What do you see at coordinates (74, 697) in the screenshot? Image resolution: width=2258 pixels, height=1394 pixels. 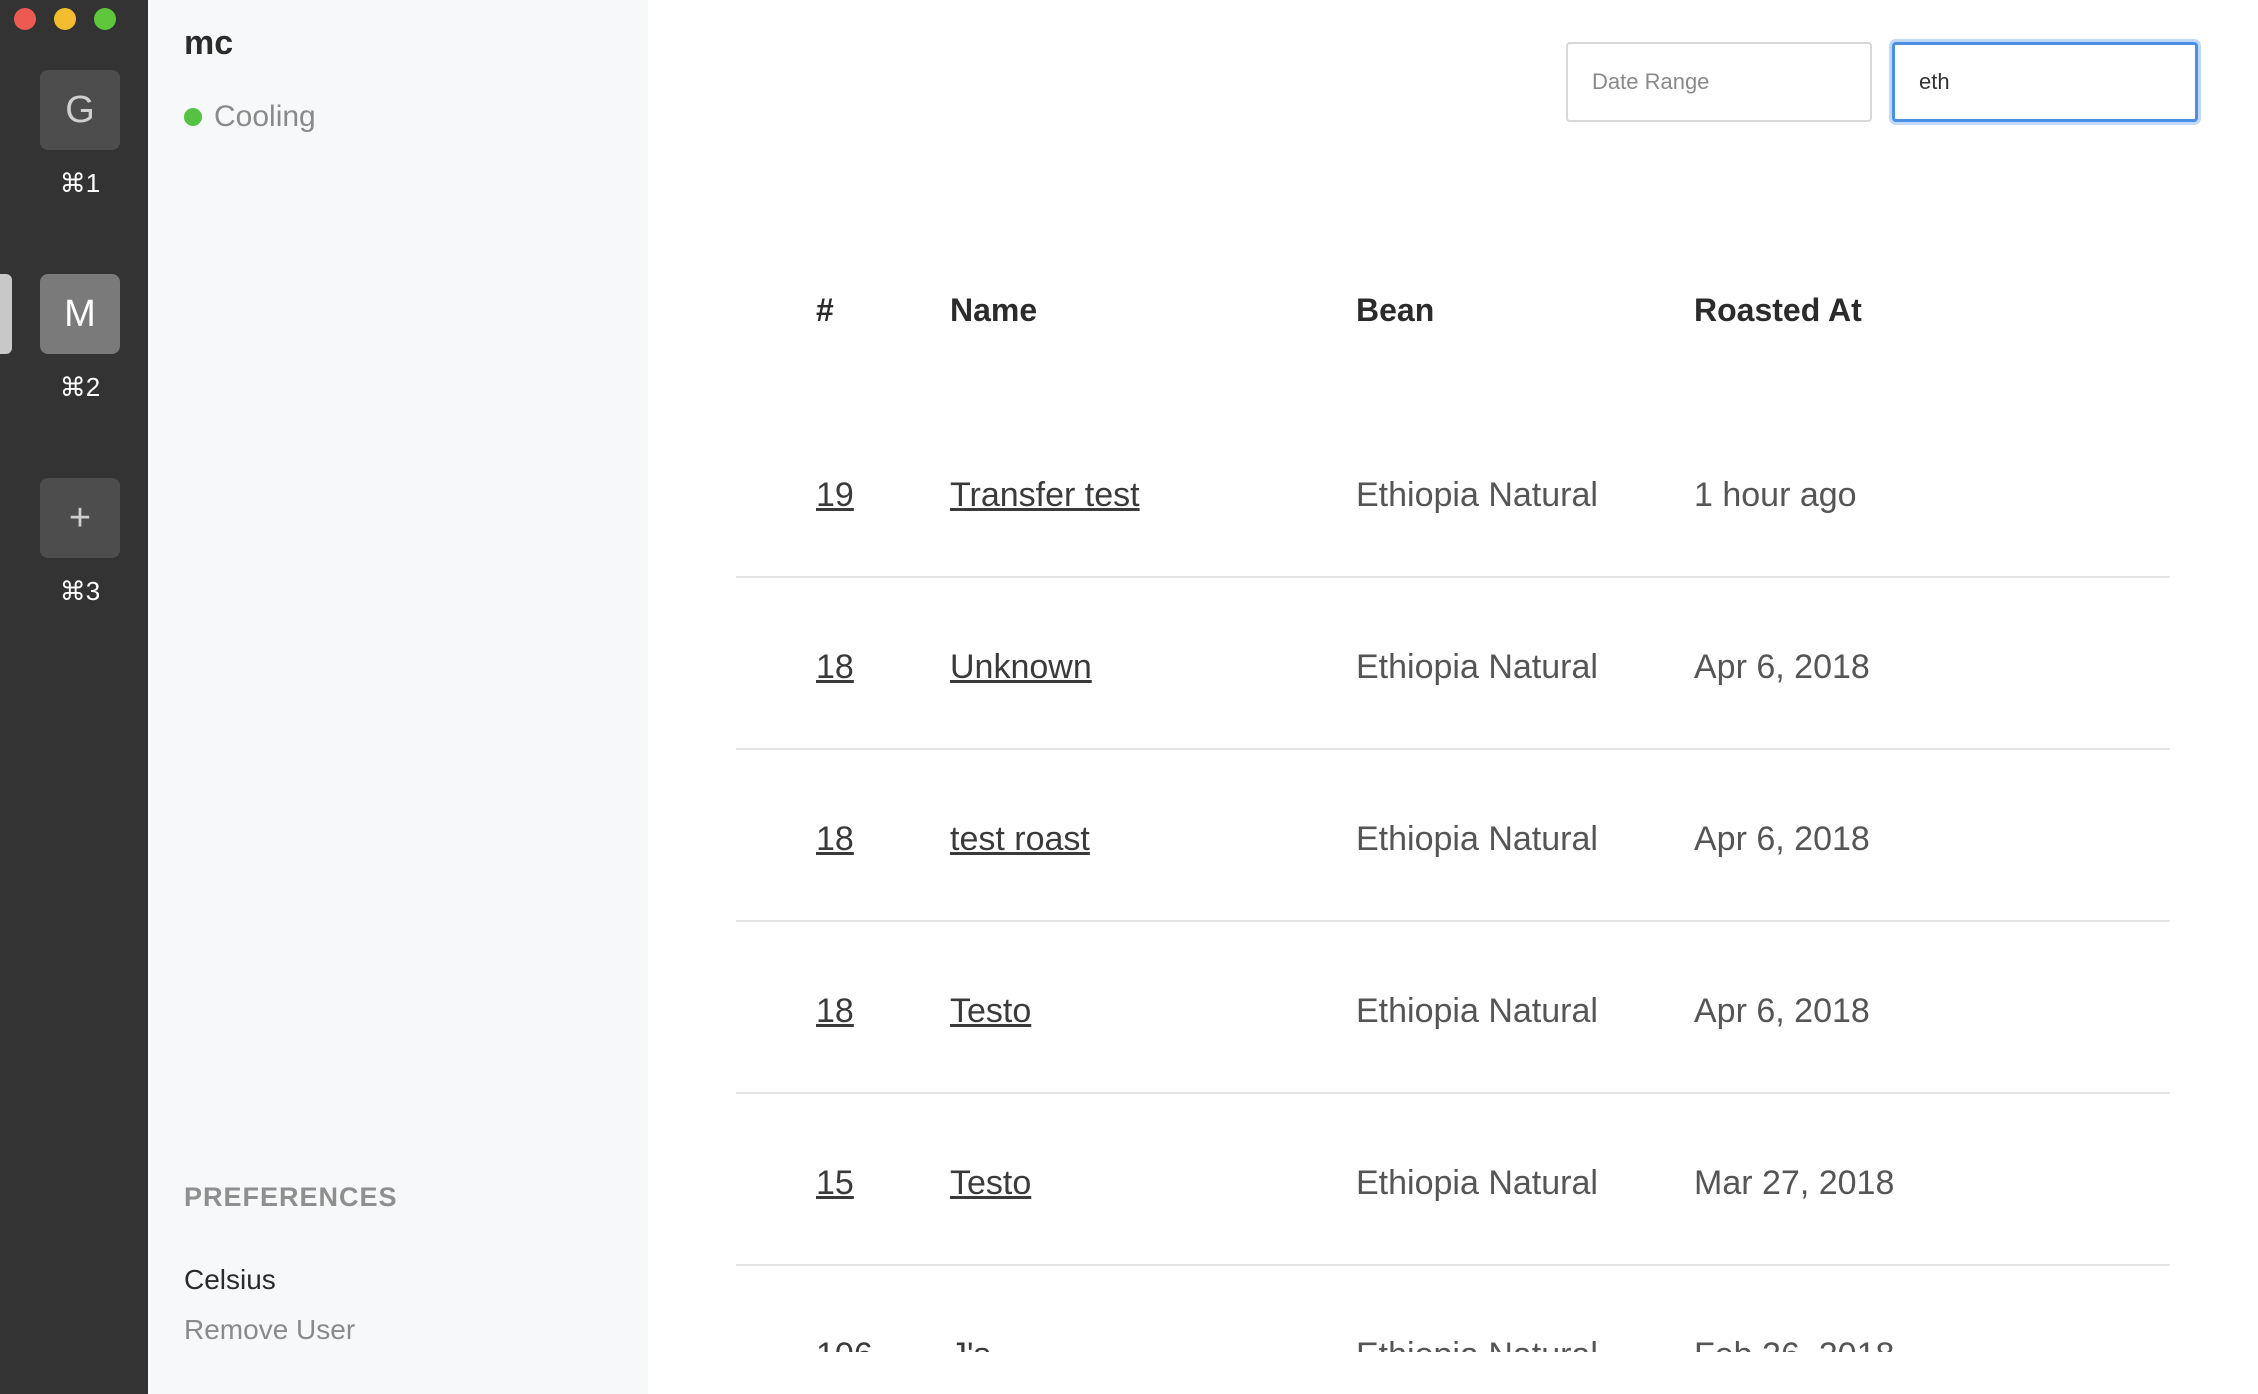 I see `workspace-rail: G ⌘1 M ⌘2 + ⌘3` at bounding box center [74, 697].